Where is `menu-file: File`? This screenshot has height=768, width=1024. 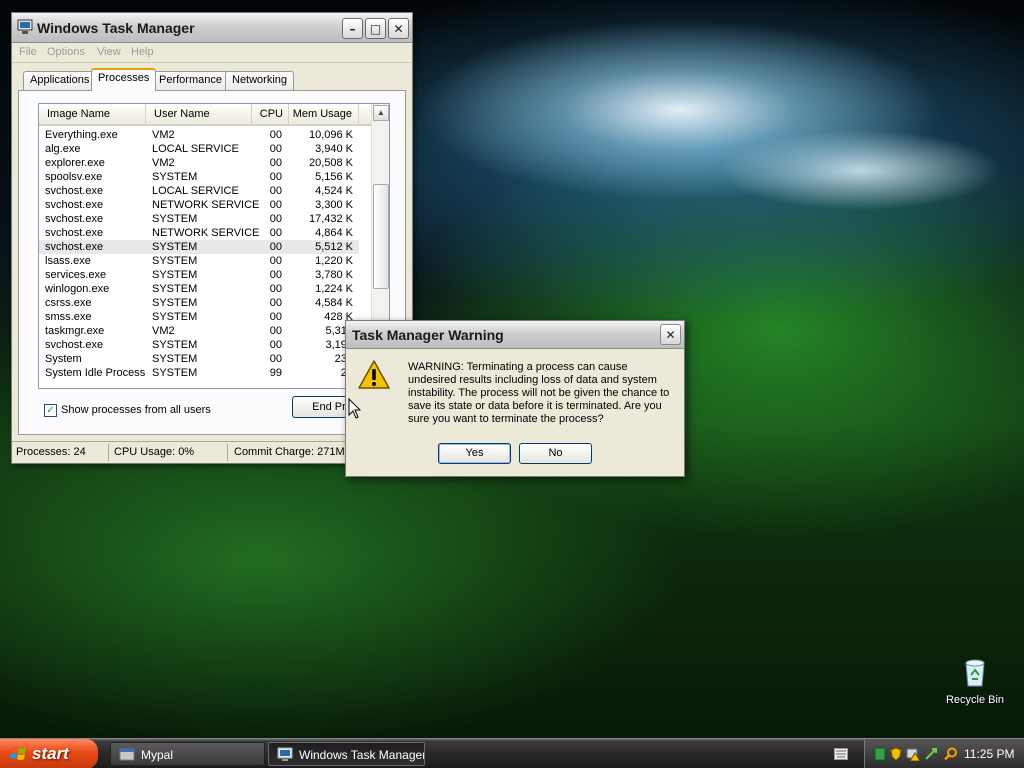
menu-file: File is located at coordinates (28, 52).